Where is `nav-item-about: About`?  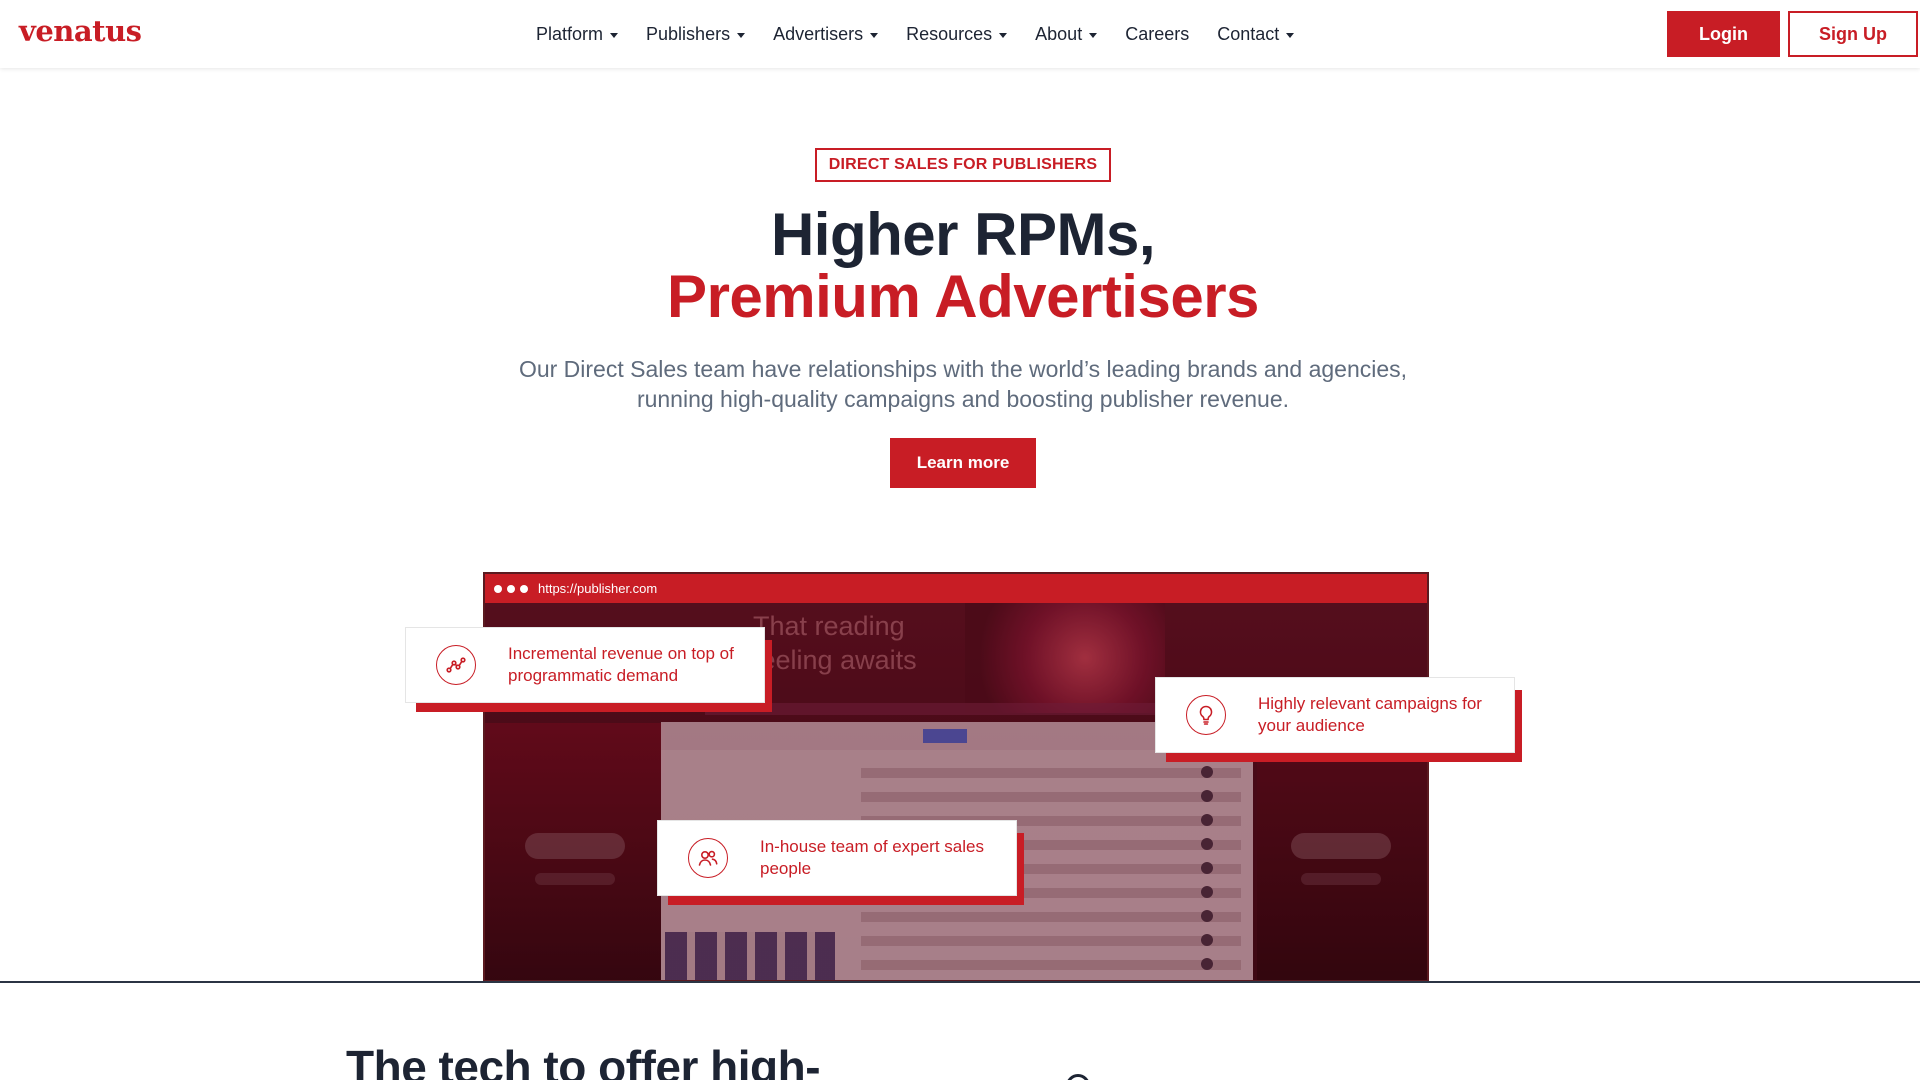 nav-item-about: About is located at coordinates (1066, 34).